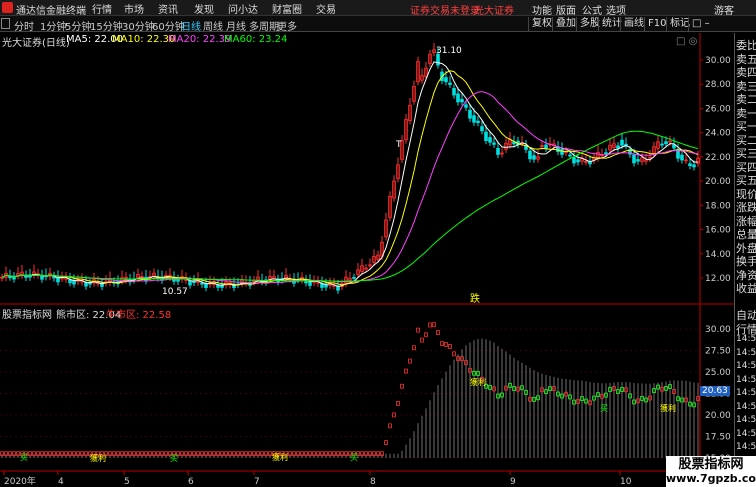 This screenshot has width=756, height=487. Describe the element at coordinates (287, 8) in the screenshot. I see `menu-wealth: 财富圈` at that location.